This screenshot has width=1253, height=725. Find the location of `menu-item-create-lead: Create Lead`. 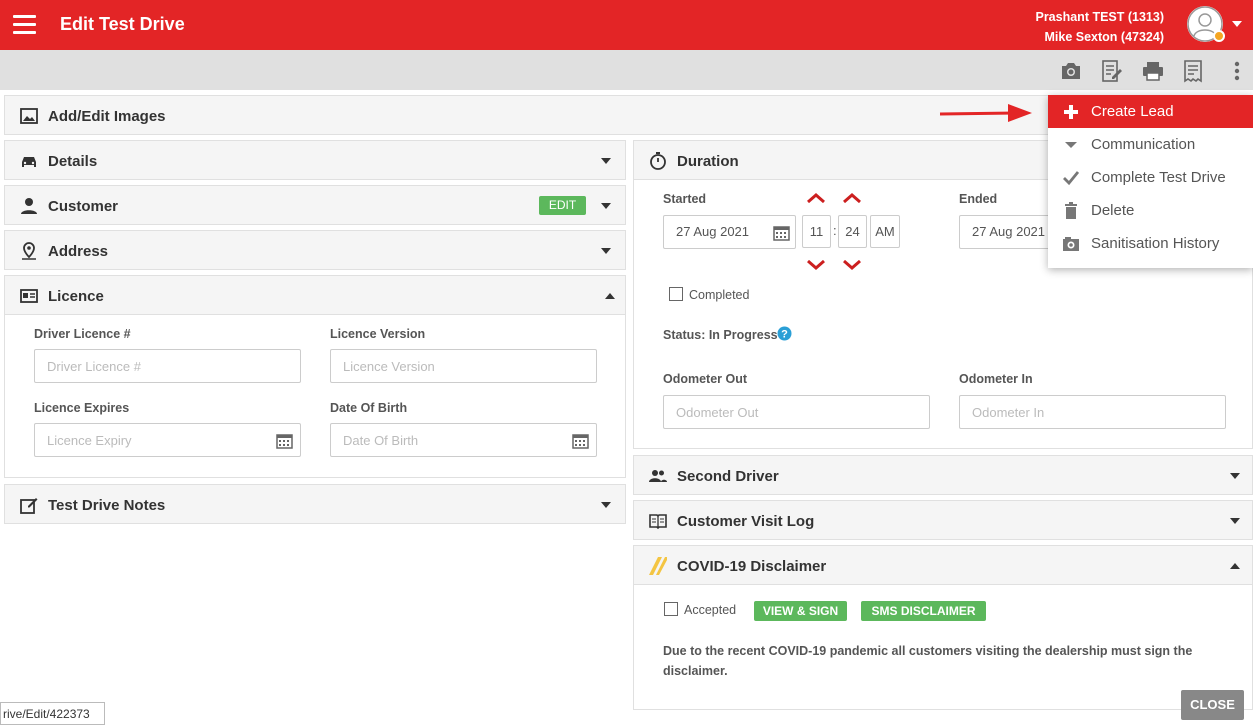

menu-item-create-lead: Create Lead is located at coordinates (1150, 111).